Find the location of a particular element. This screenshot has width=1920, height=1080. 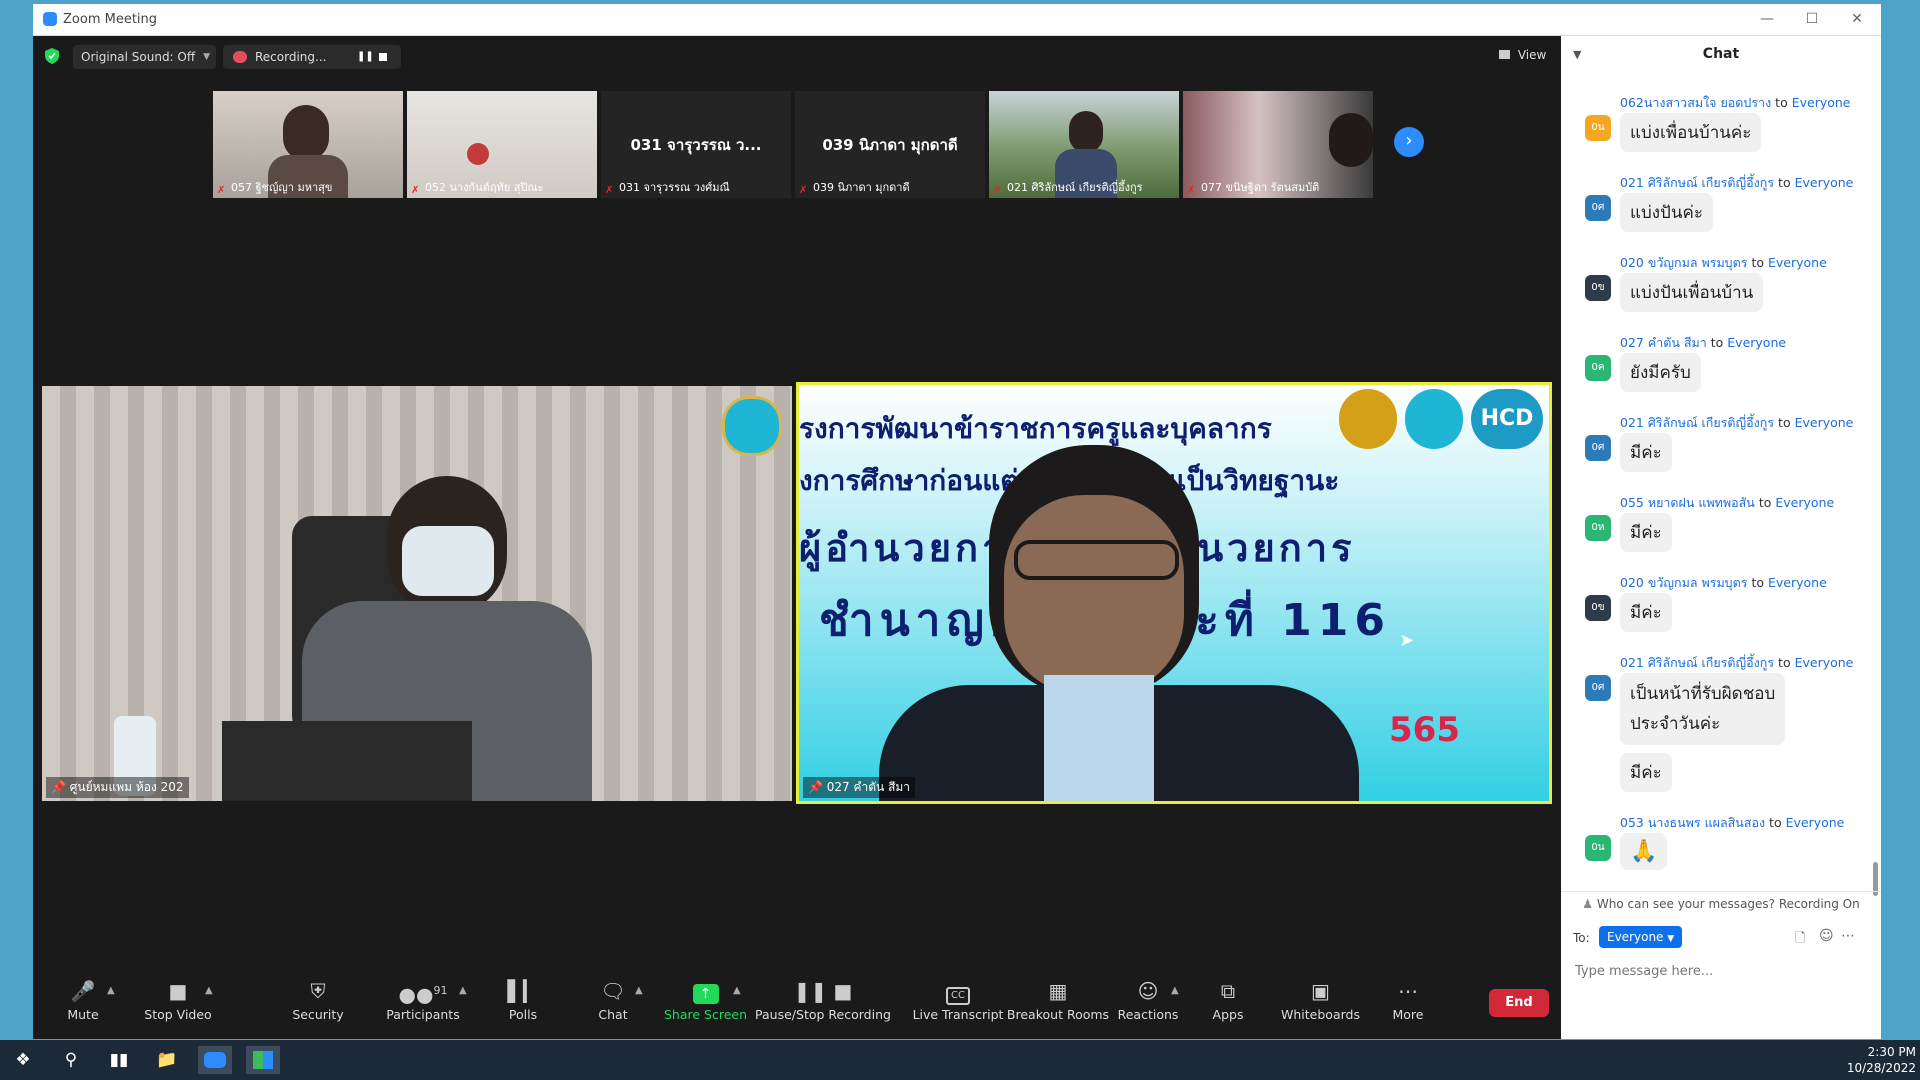

live-transcript-button: CC Live Transcript is located at coordinates (958, 1007).